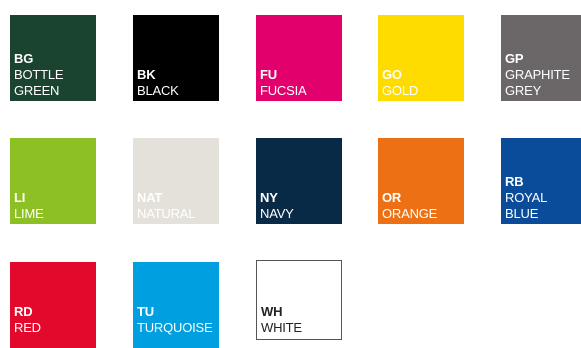 The image size is (581, 348). I want to click on color-name: FUCSIA, so click(283, 90).